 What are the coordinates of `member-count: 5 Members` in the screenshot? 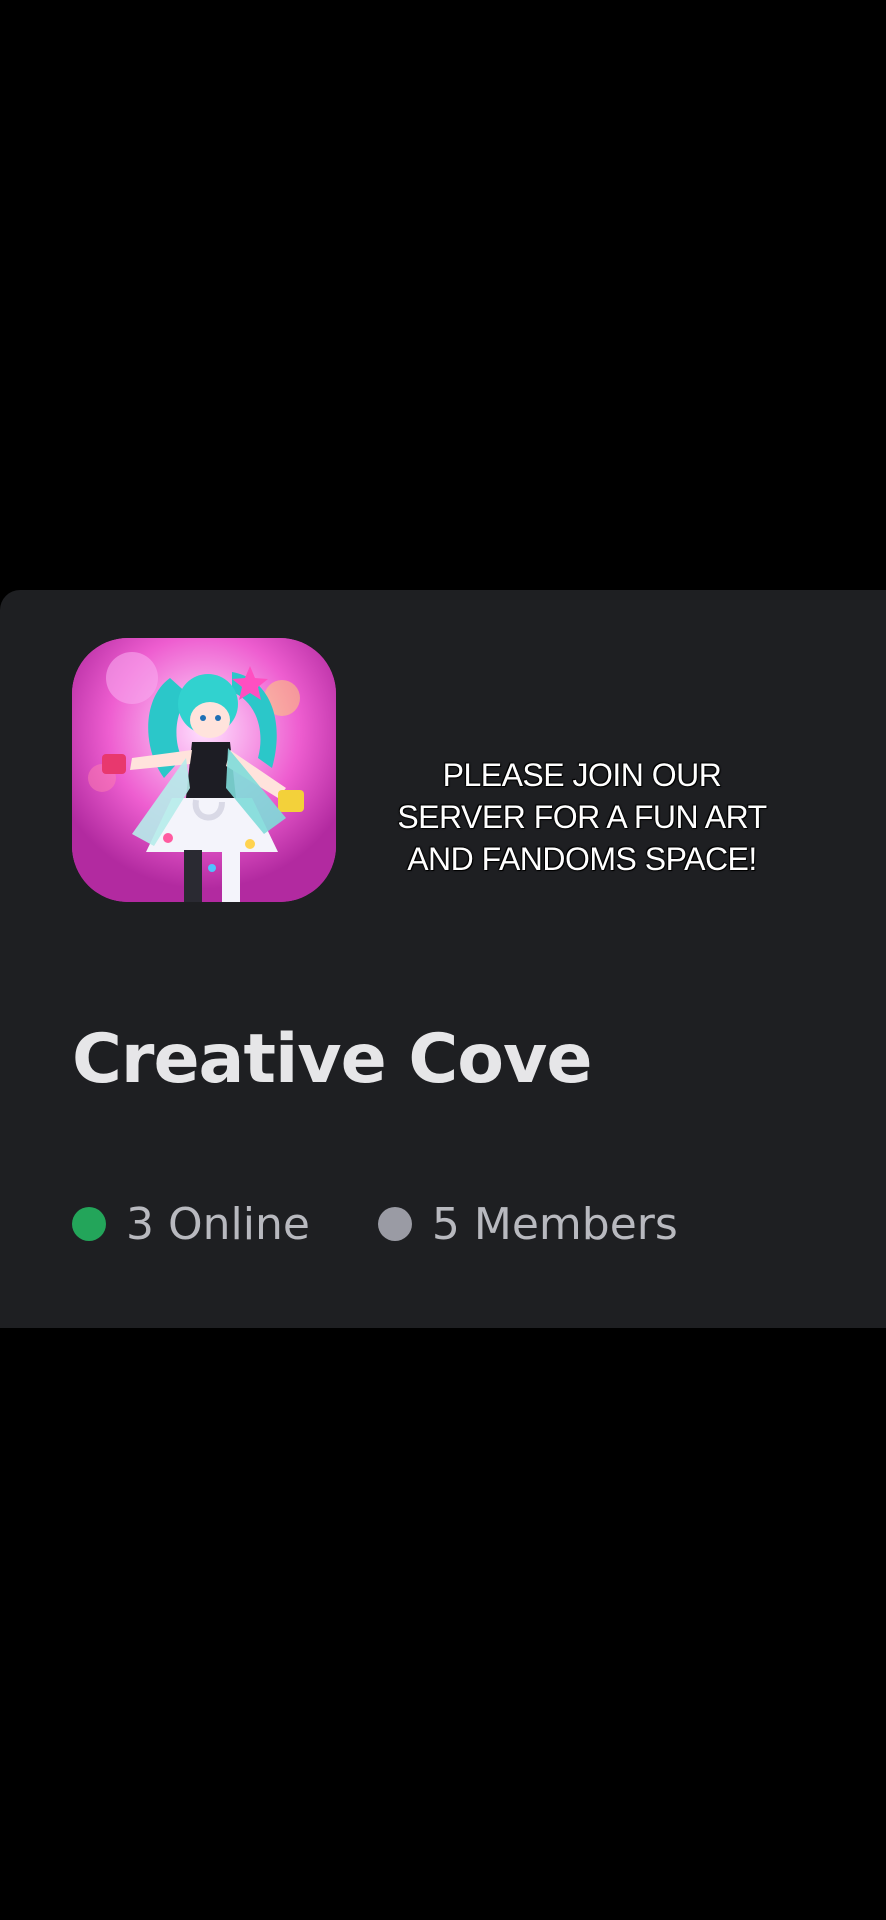 It's located at (527, 1224).